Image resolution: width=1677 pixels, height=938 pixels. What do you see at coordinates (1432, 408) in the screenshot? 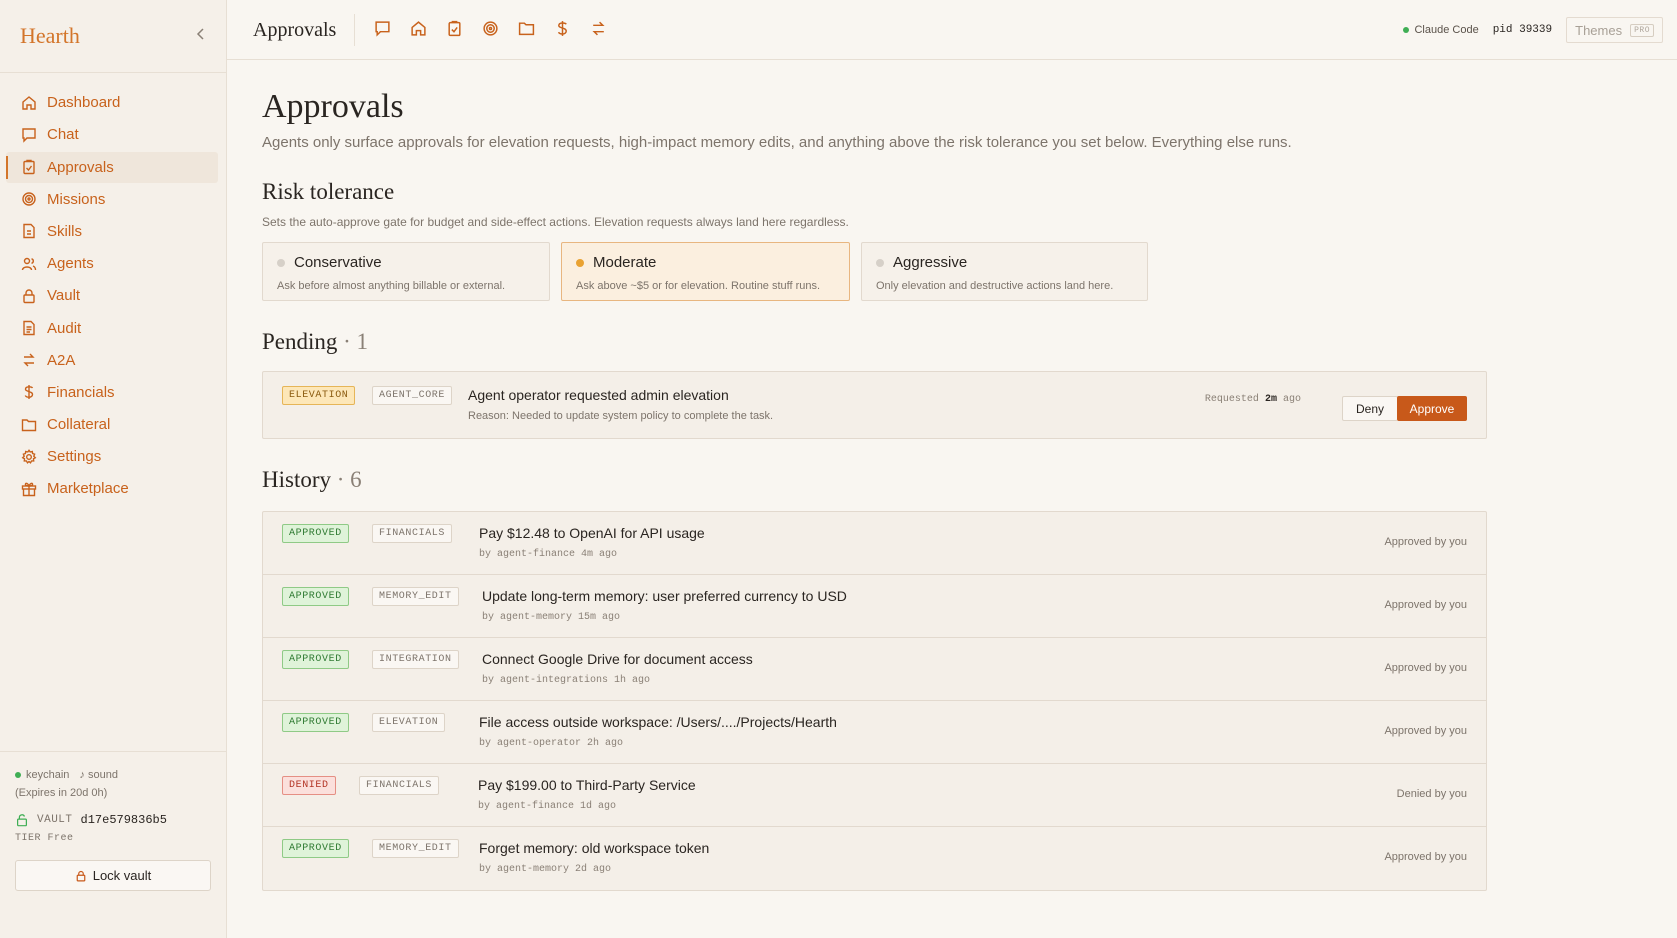
I see `approve-button: Approve` at bounding box center [1432, 408].